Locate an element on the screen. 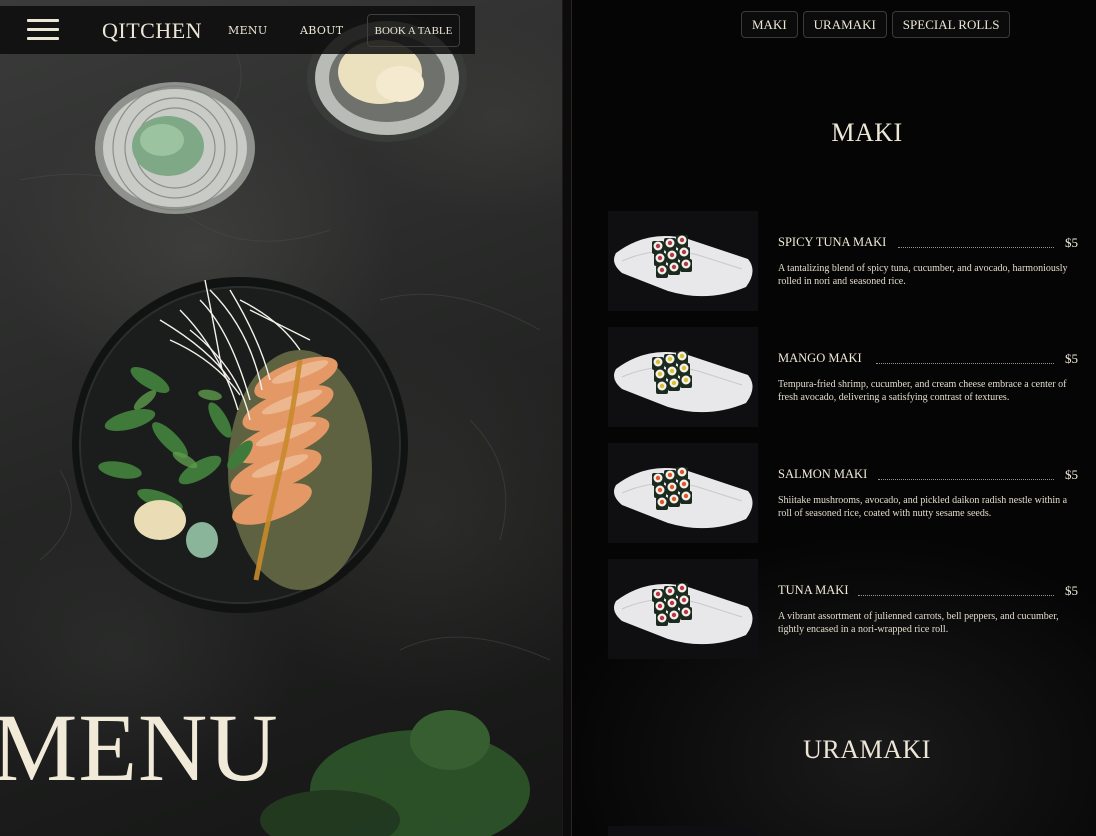 The image size is (1096, 836). tab-maki: MAKI is located at coordinates (769, 24).